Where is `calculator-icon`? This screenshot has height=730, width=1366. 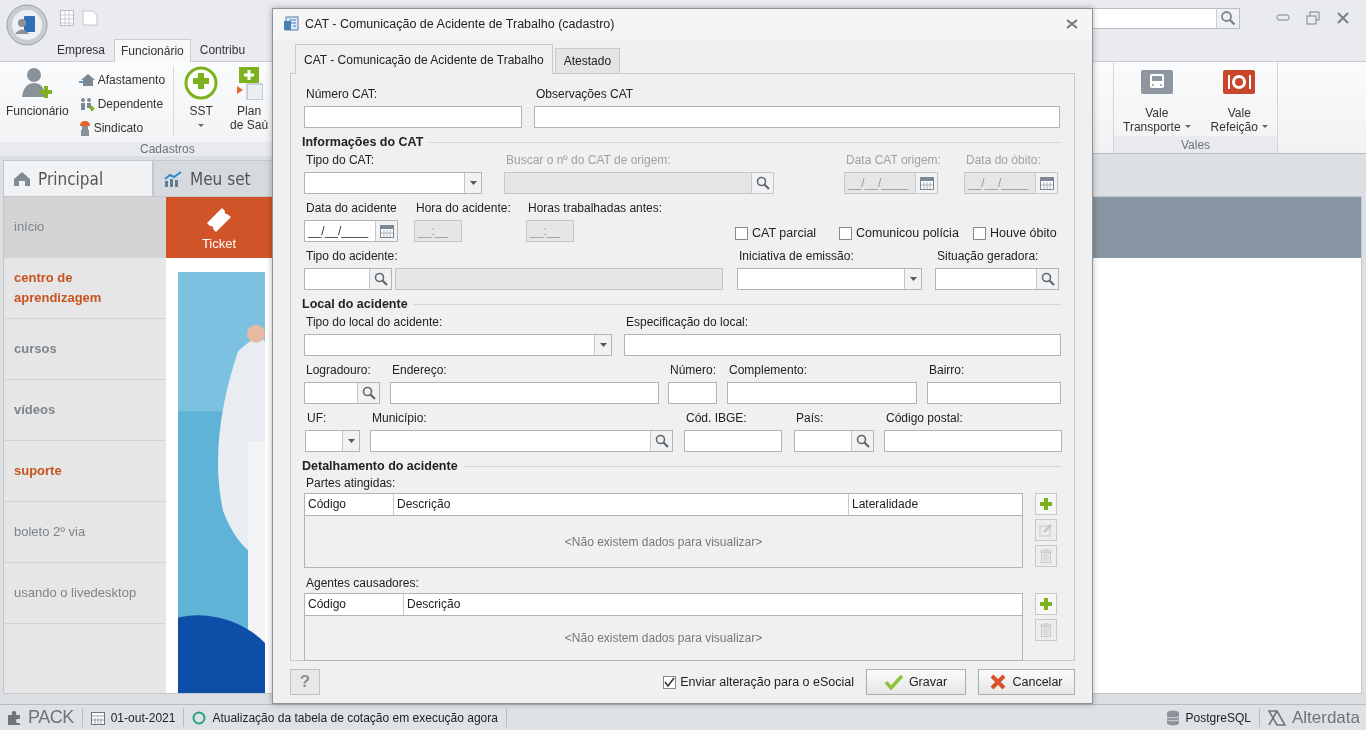 calculator-icon is located at coordinates (67, 18).